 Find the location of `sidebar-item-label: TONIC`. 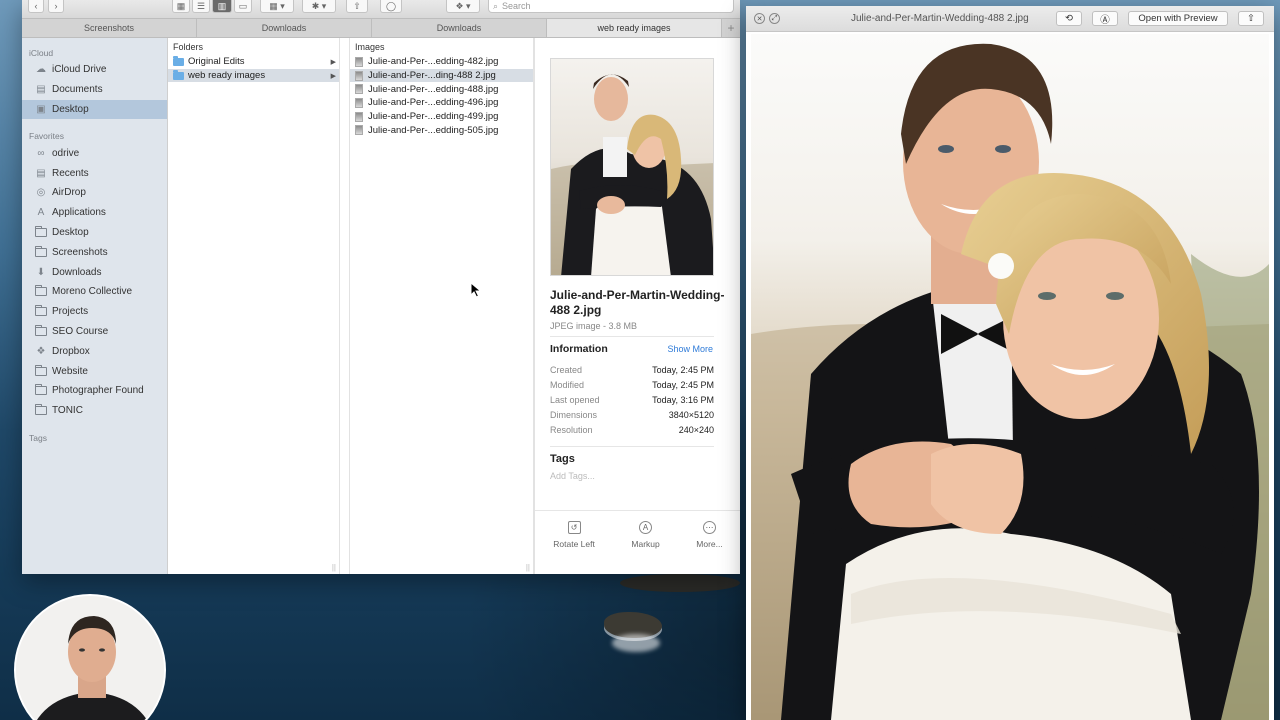

sidebar-item-label: TONIC is located at coordinates (67, 411).